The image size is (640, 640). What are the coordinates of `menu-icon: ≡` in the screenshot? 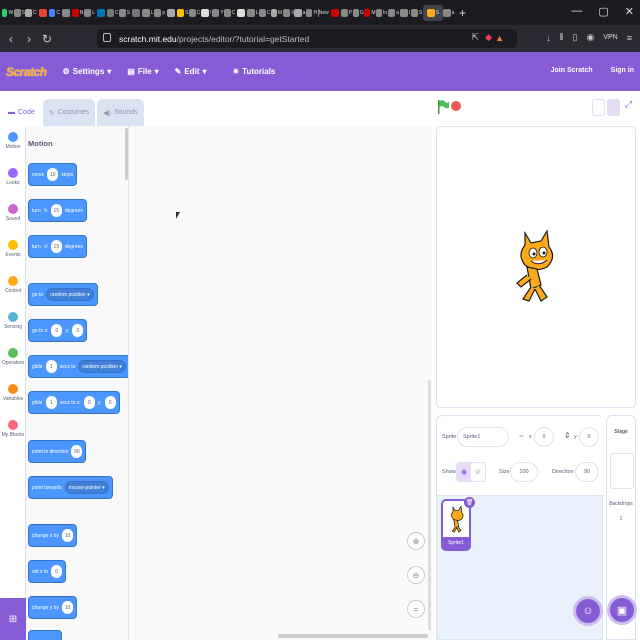 It's located at (629, 38).